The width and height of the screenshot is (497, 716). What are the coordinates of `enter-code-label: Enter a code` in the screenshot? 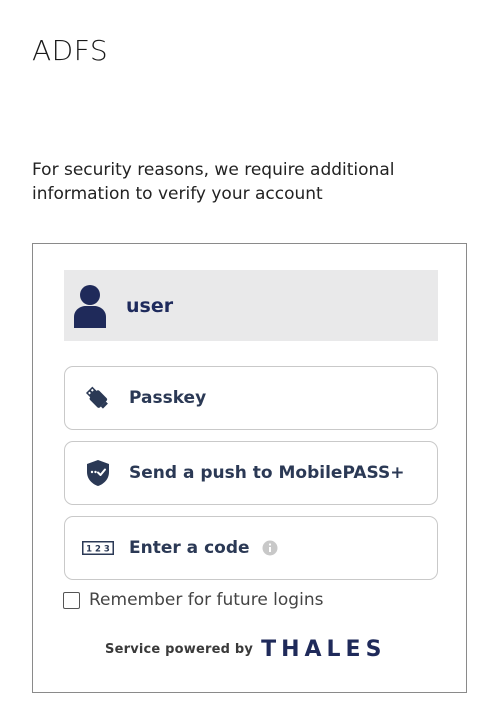 It's located at (189, 548).